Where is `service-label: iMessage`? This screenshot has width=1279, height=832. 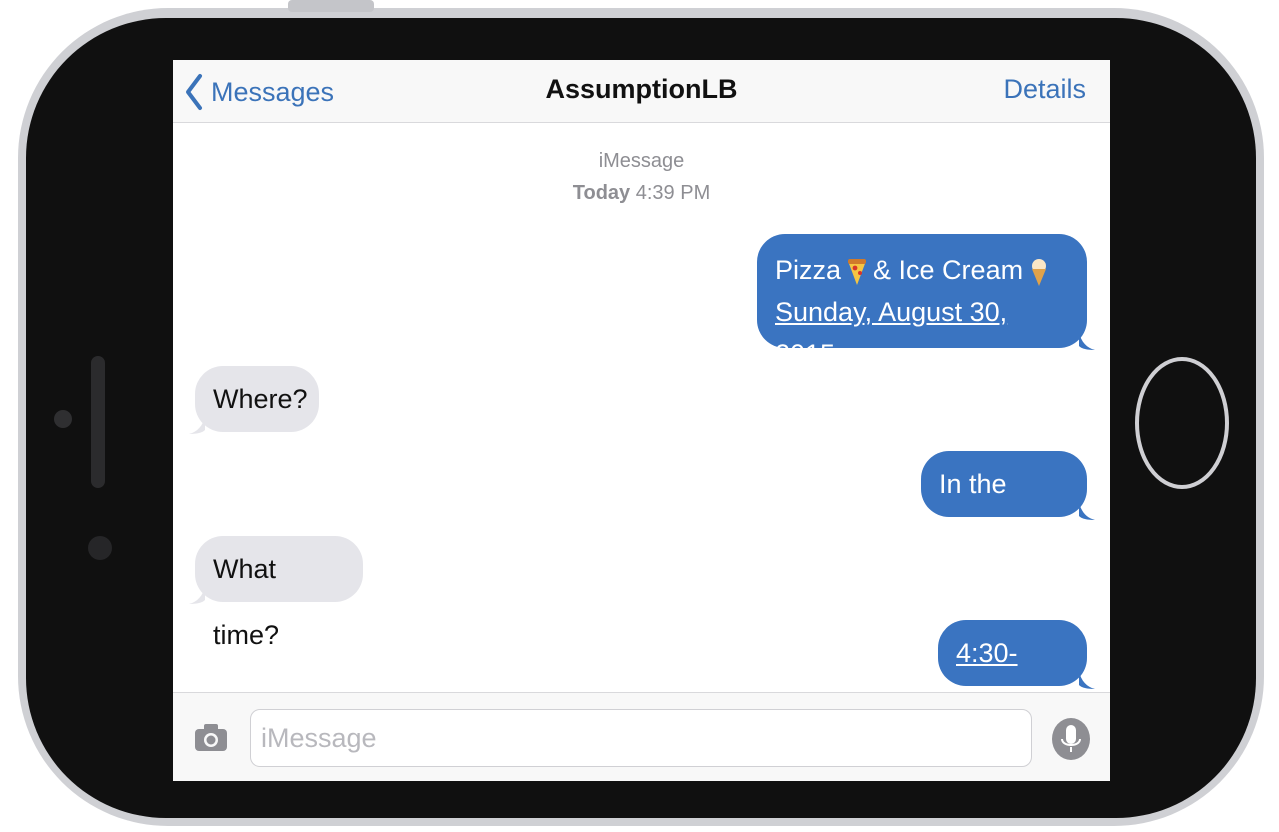
service-label: iMessage is located at coordinates (641, 161).